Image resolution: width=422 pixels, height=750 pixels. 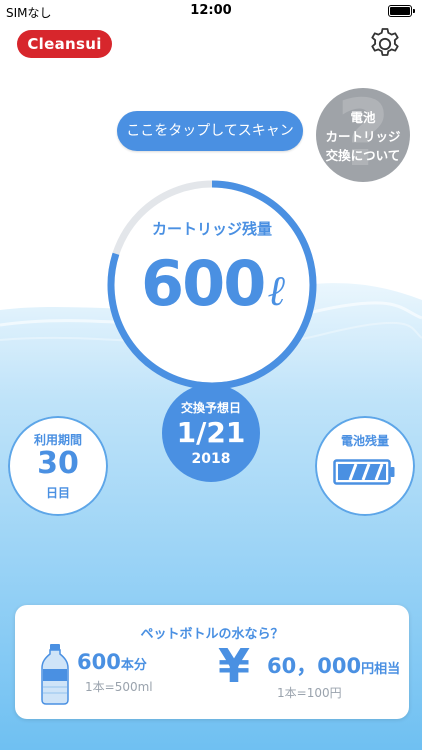 I want to click on usage-period-value: 30, so click(x=58, y=463).